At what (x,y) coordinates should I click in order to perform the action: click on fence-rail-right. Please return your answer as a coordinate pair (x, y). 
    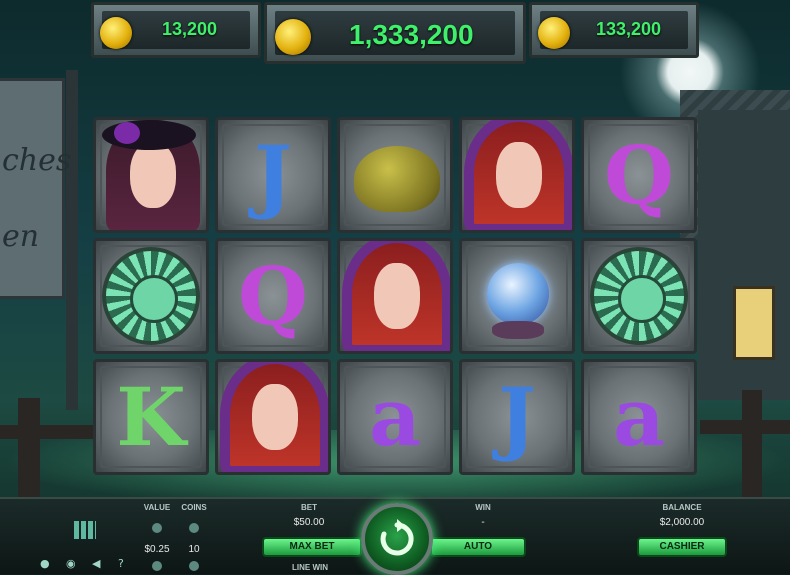
    Looking at the image, I should click on (745, 427).